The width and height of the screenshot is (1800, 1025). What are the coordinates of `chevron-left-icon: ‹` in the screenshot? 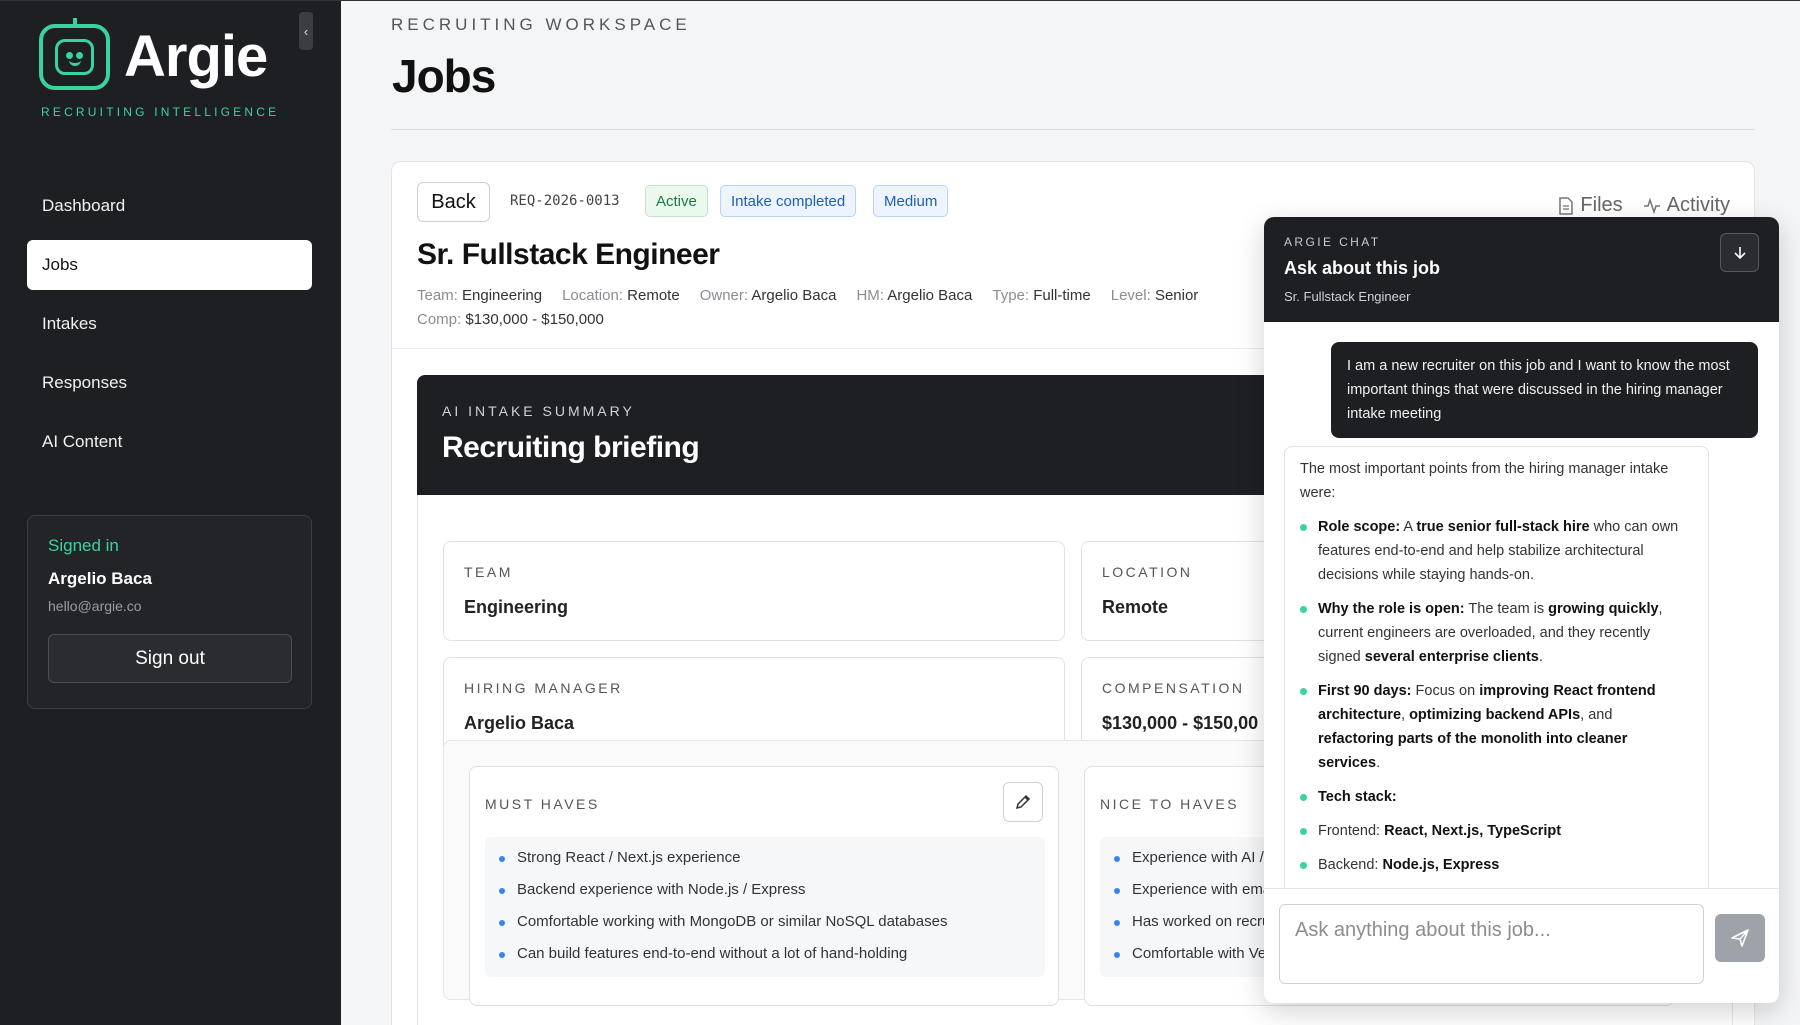 It's located at (306, 31).